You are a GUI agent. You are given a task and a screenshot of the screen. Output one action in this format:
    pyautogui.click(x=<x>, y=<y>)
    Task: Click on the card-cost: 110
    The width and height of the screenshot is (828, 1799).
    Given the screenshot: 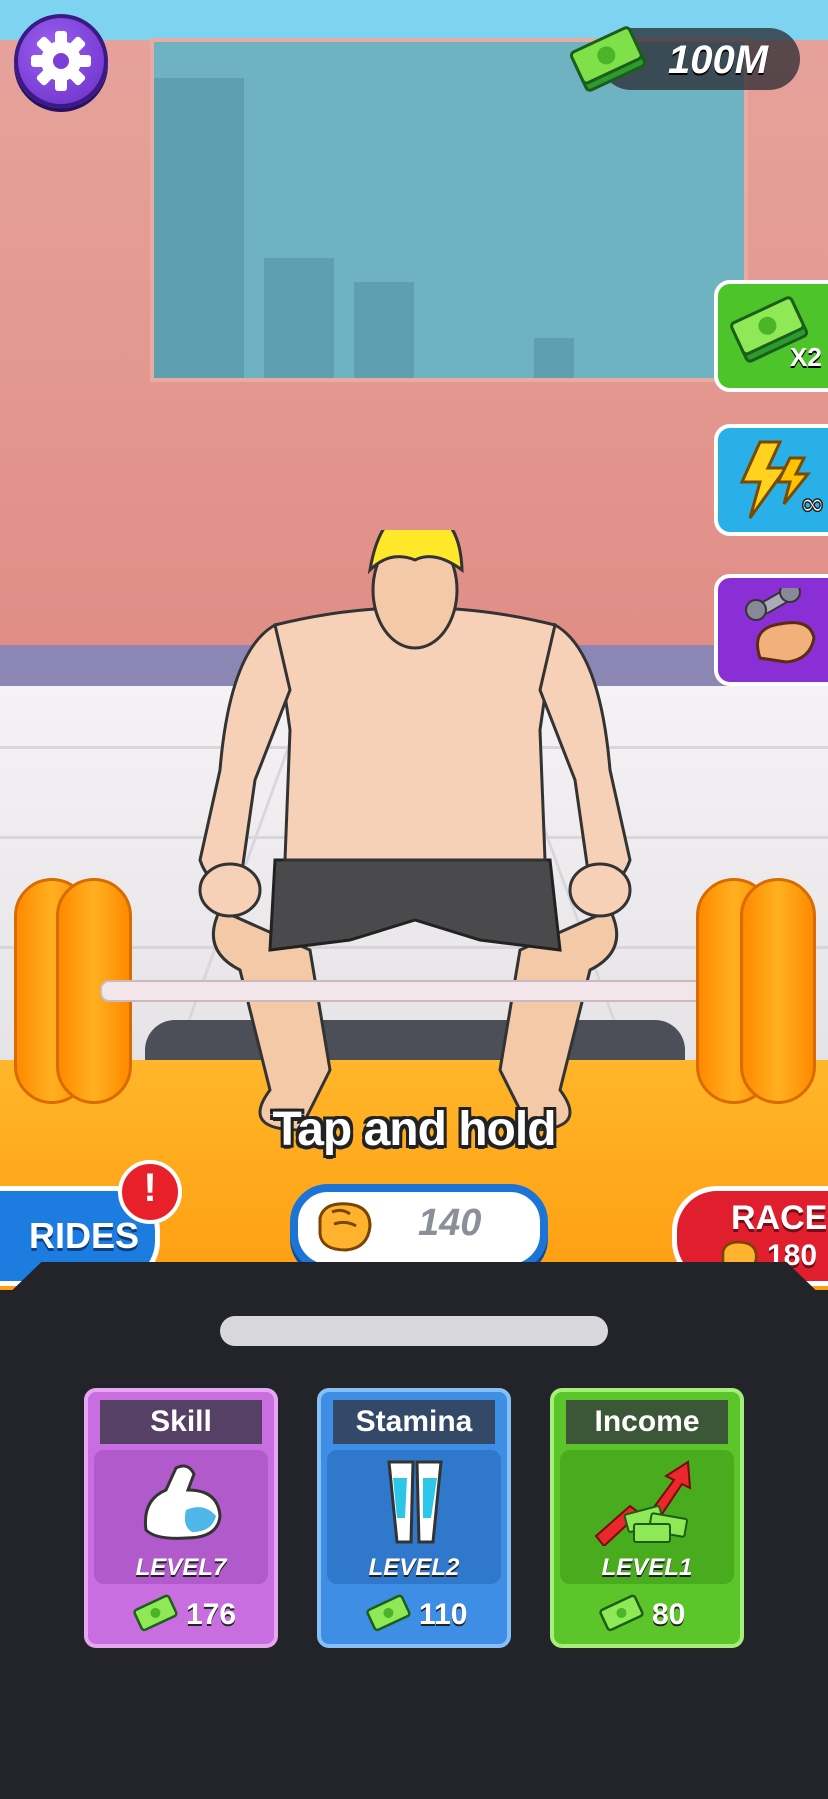 What is the action you would take?
    pyautogui.click(x=443, y=1614)
    